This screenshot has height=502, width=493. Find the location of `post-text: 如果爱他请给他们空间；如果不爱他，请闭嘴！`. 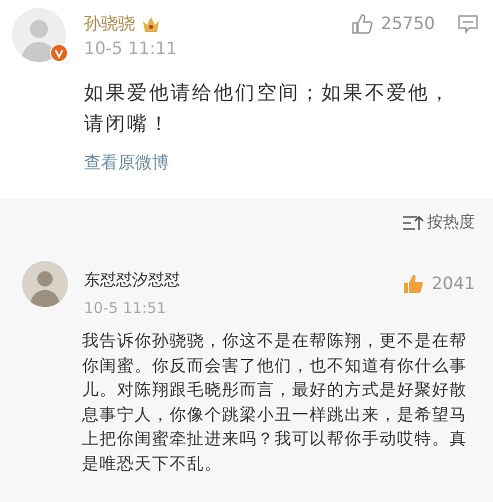

post-text: 如果爱他请给他们空间；如果不爱他，请闭嘴！ is located at coordinates (268, 108).